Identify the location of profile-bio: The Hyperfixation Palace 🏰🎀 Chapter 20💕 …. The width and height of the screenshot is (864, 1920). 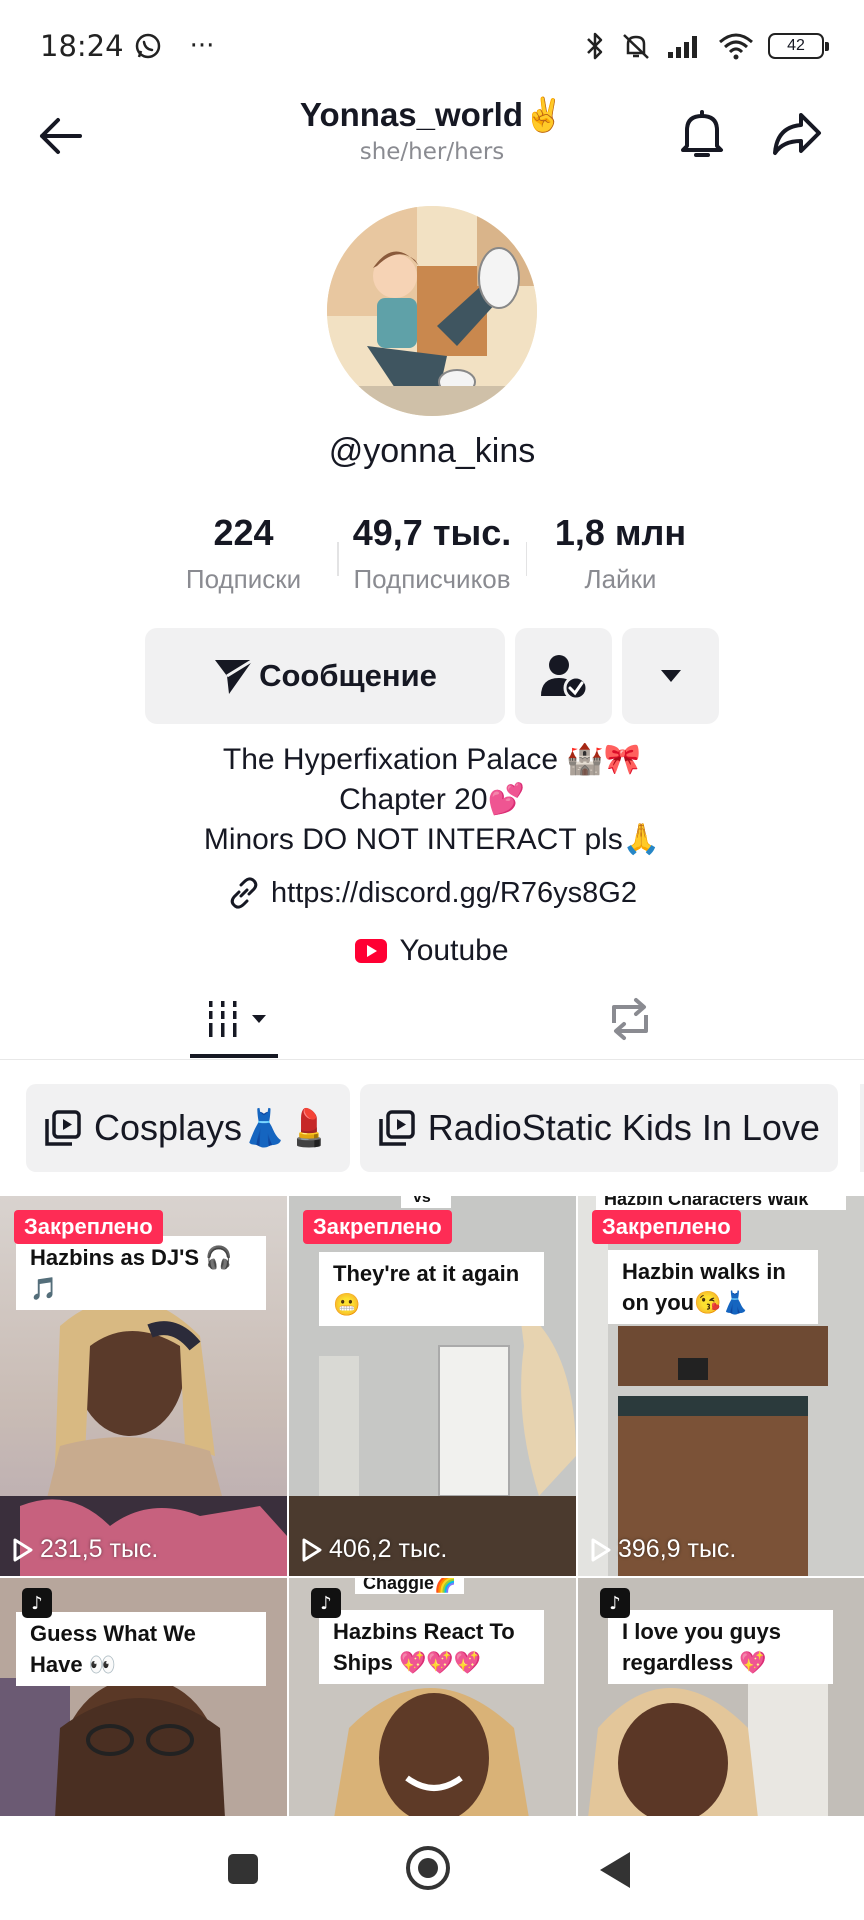
(432, 800).